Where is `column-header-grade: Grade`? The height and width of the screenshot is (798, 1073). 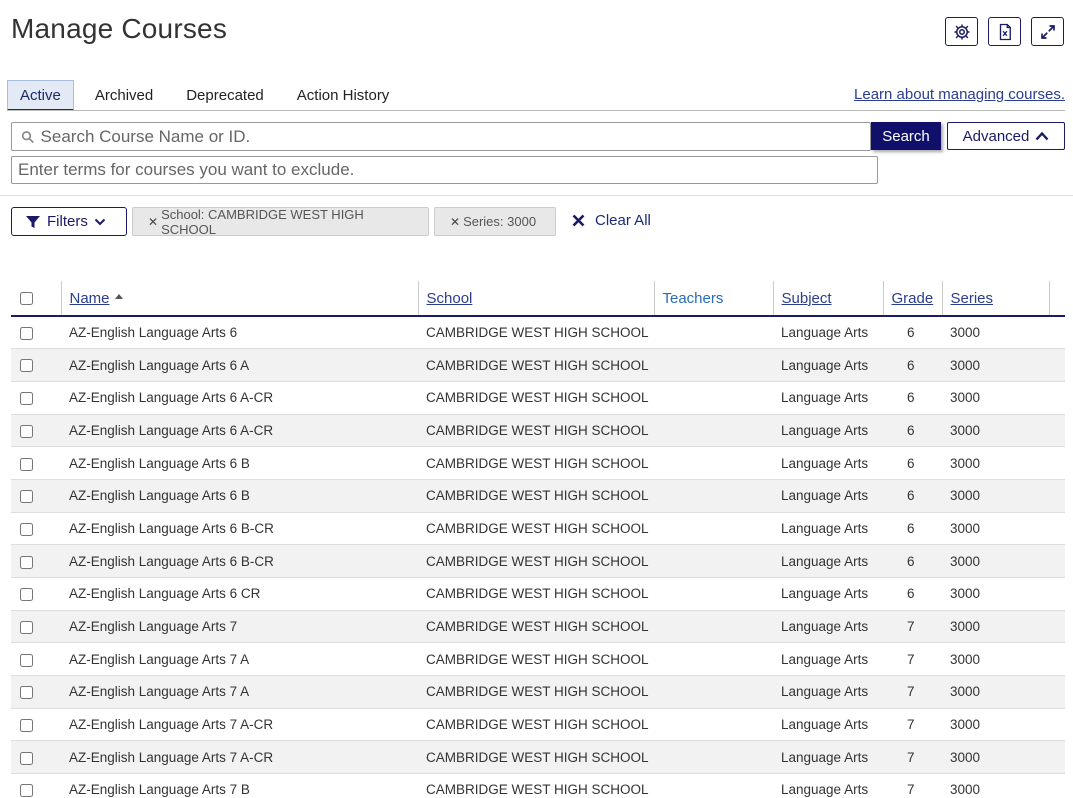 column-header-grade: Grade is located at coordinates (912, 299).